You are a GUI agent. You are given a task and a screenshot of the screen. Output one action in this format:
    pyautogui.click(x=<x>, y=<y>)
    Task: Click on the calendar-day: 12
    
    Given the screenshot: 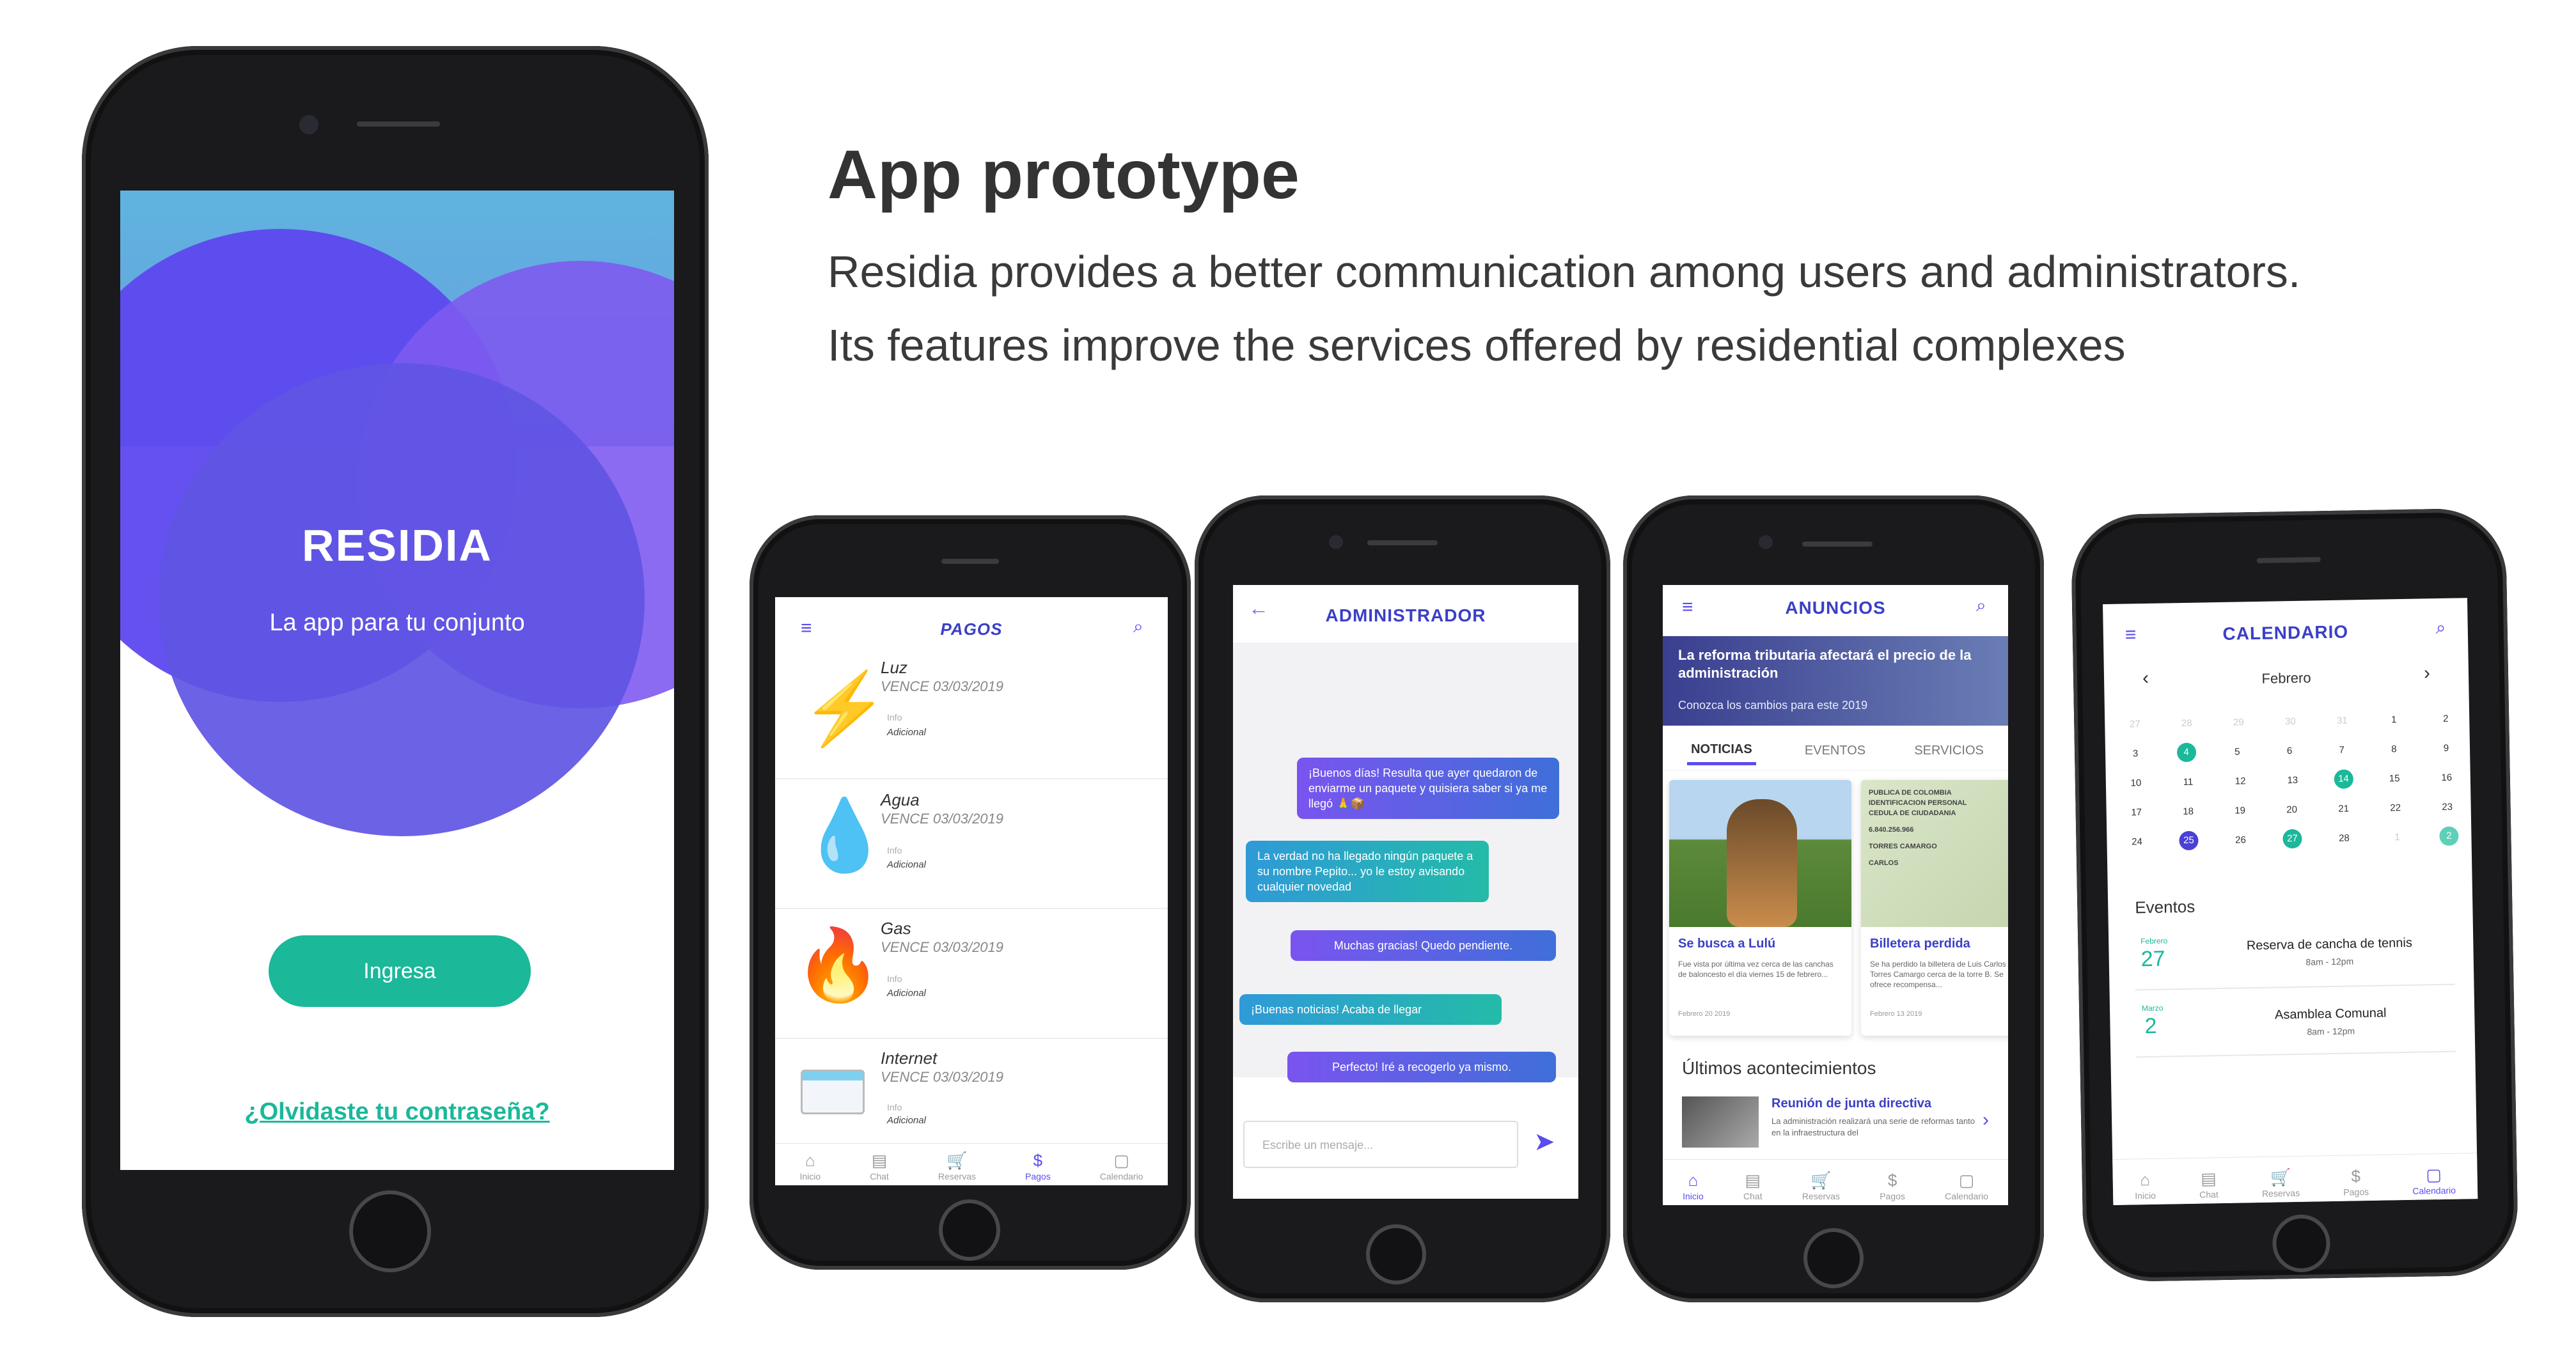 What is the action you would take?
    pyautogui.click(x=2240, y=781)
    